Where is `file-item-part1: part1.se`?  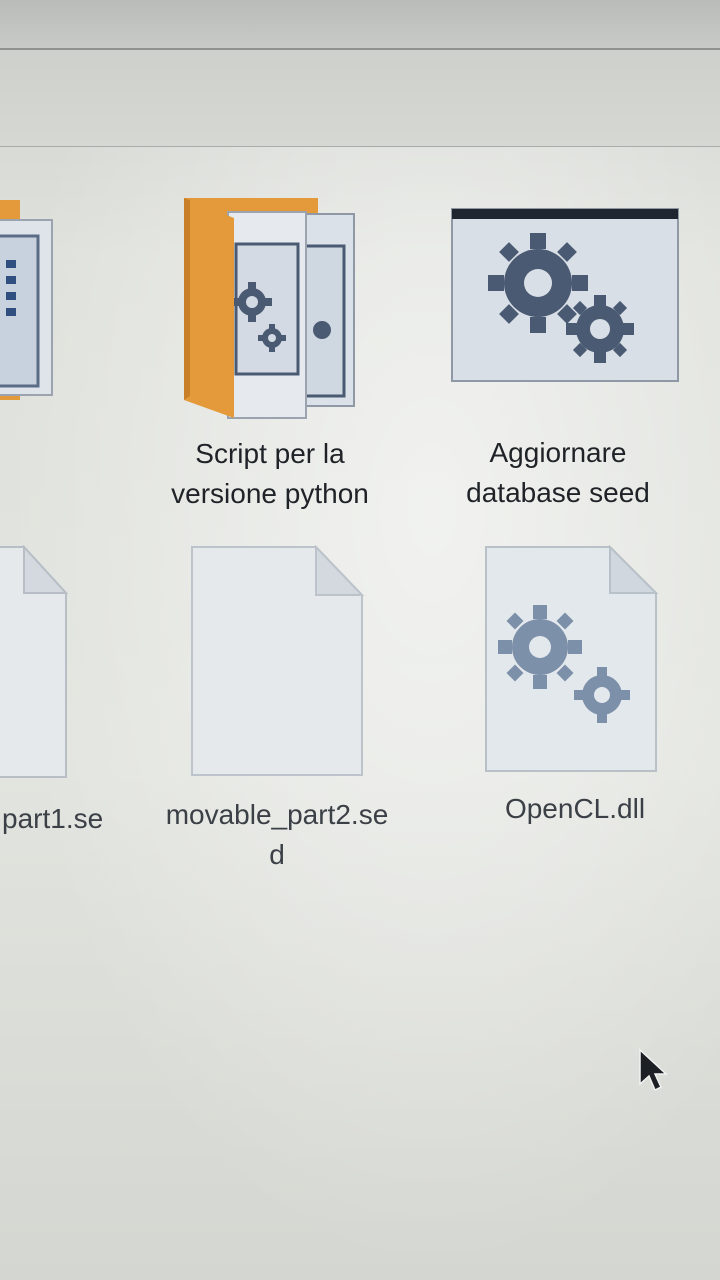
file-item-part1: part1.se is located at coordinates (60, 695).